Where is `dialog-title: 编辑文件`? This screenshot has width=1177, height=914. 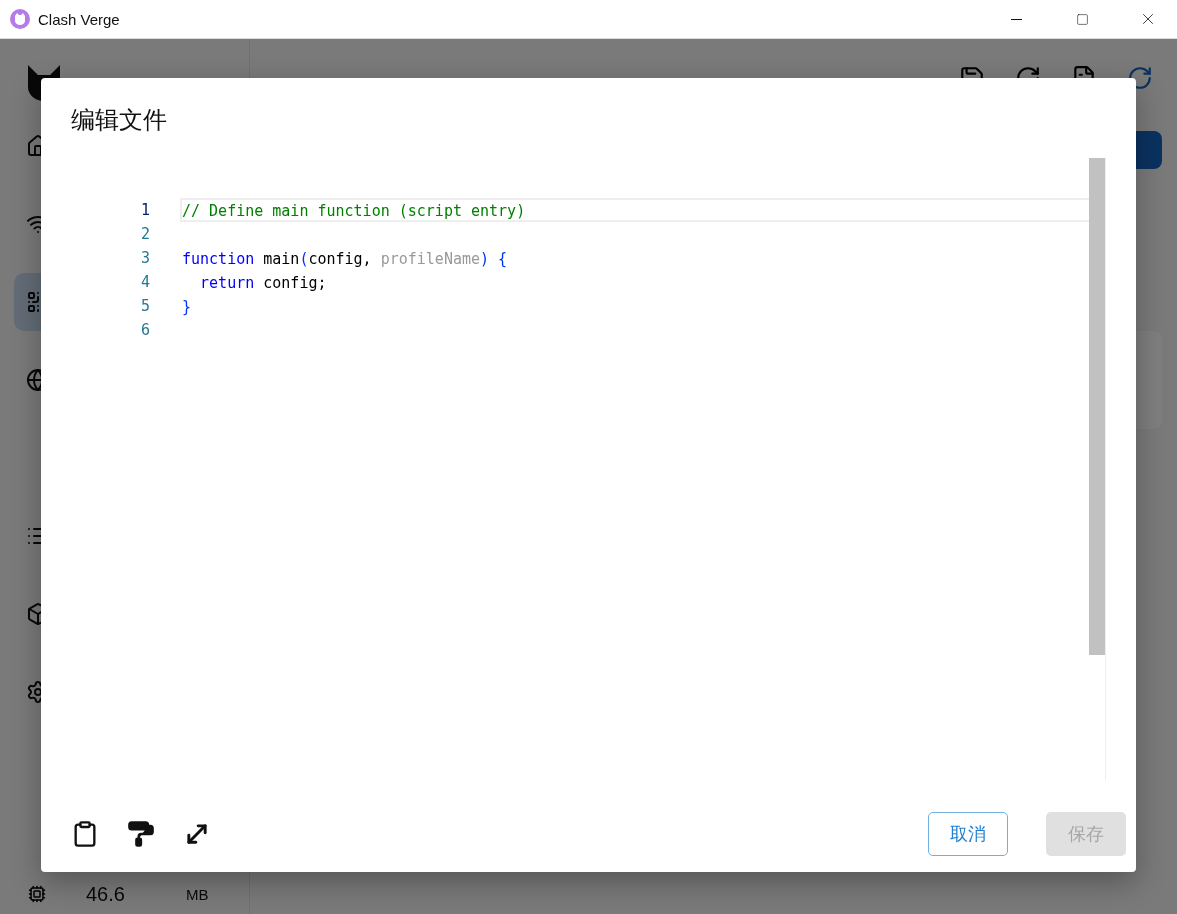 dialog-title: 编辑文件 is located at coordinates (119, 118).